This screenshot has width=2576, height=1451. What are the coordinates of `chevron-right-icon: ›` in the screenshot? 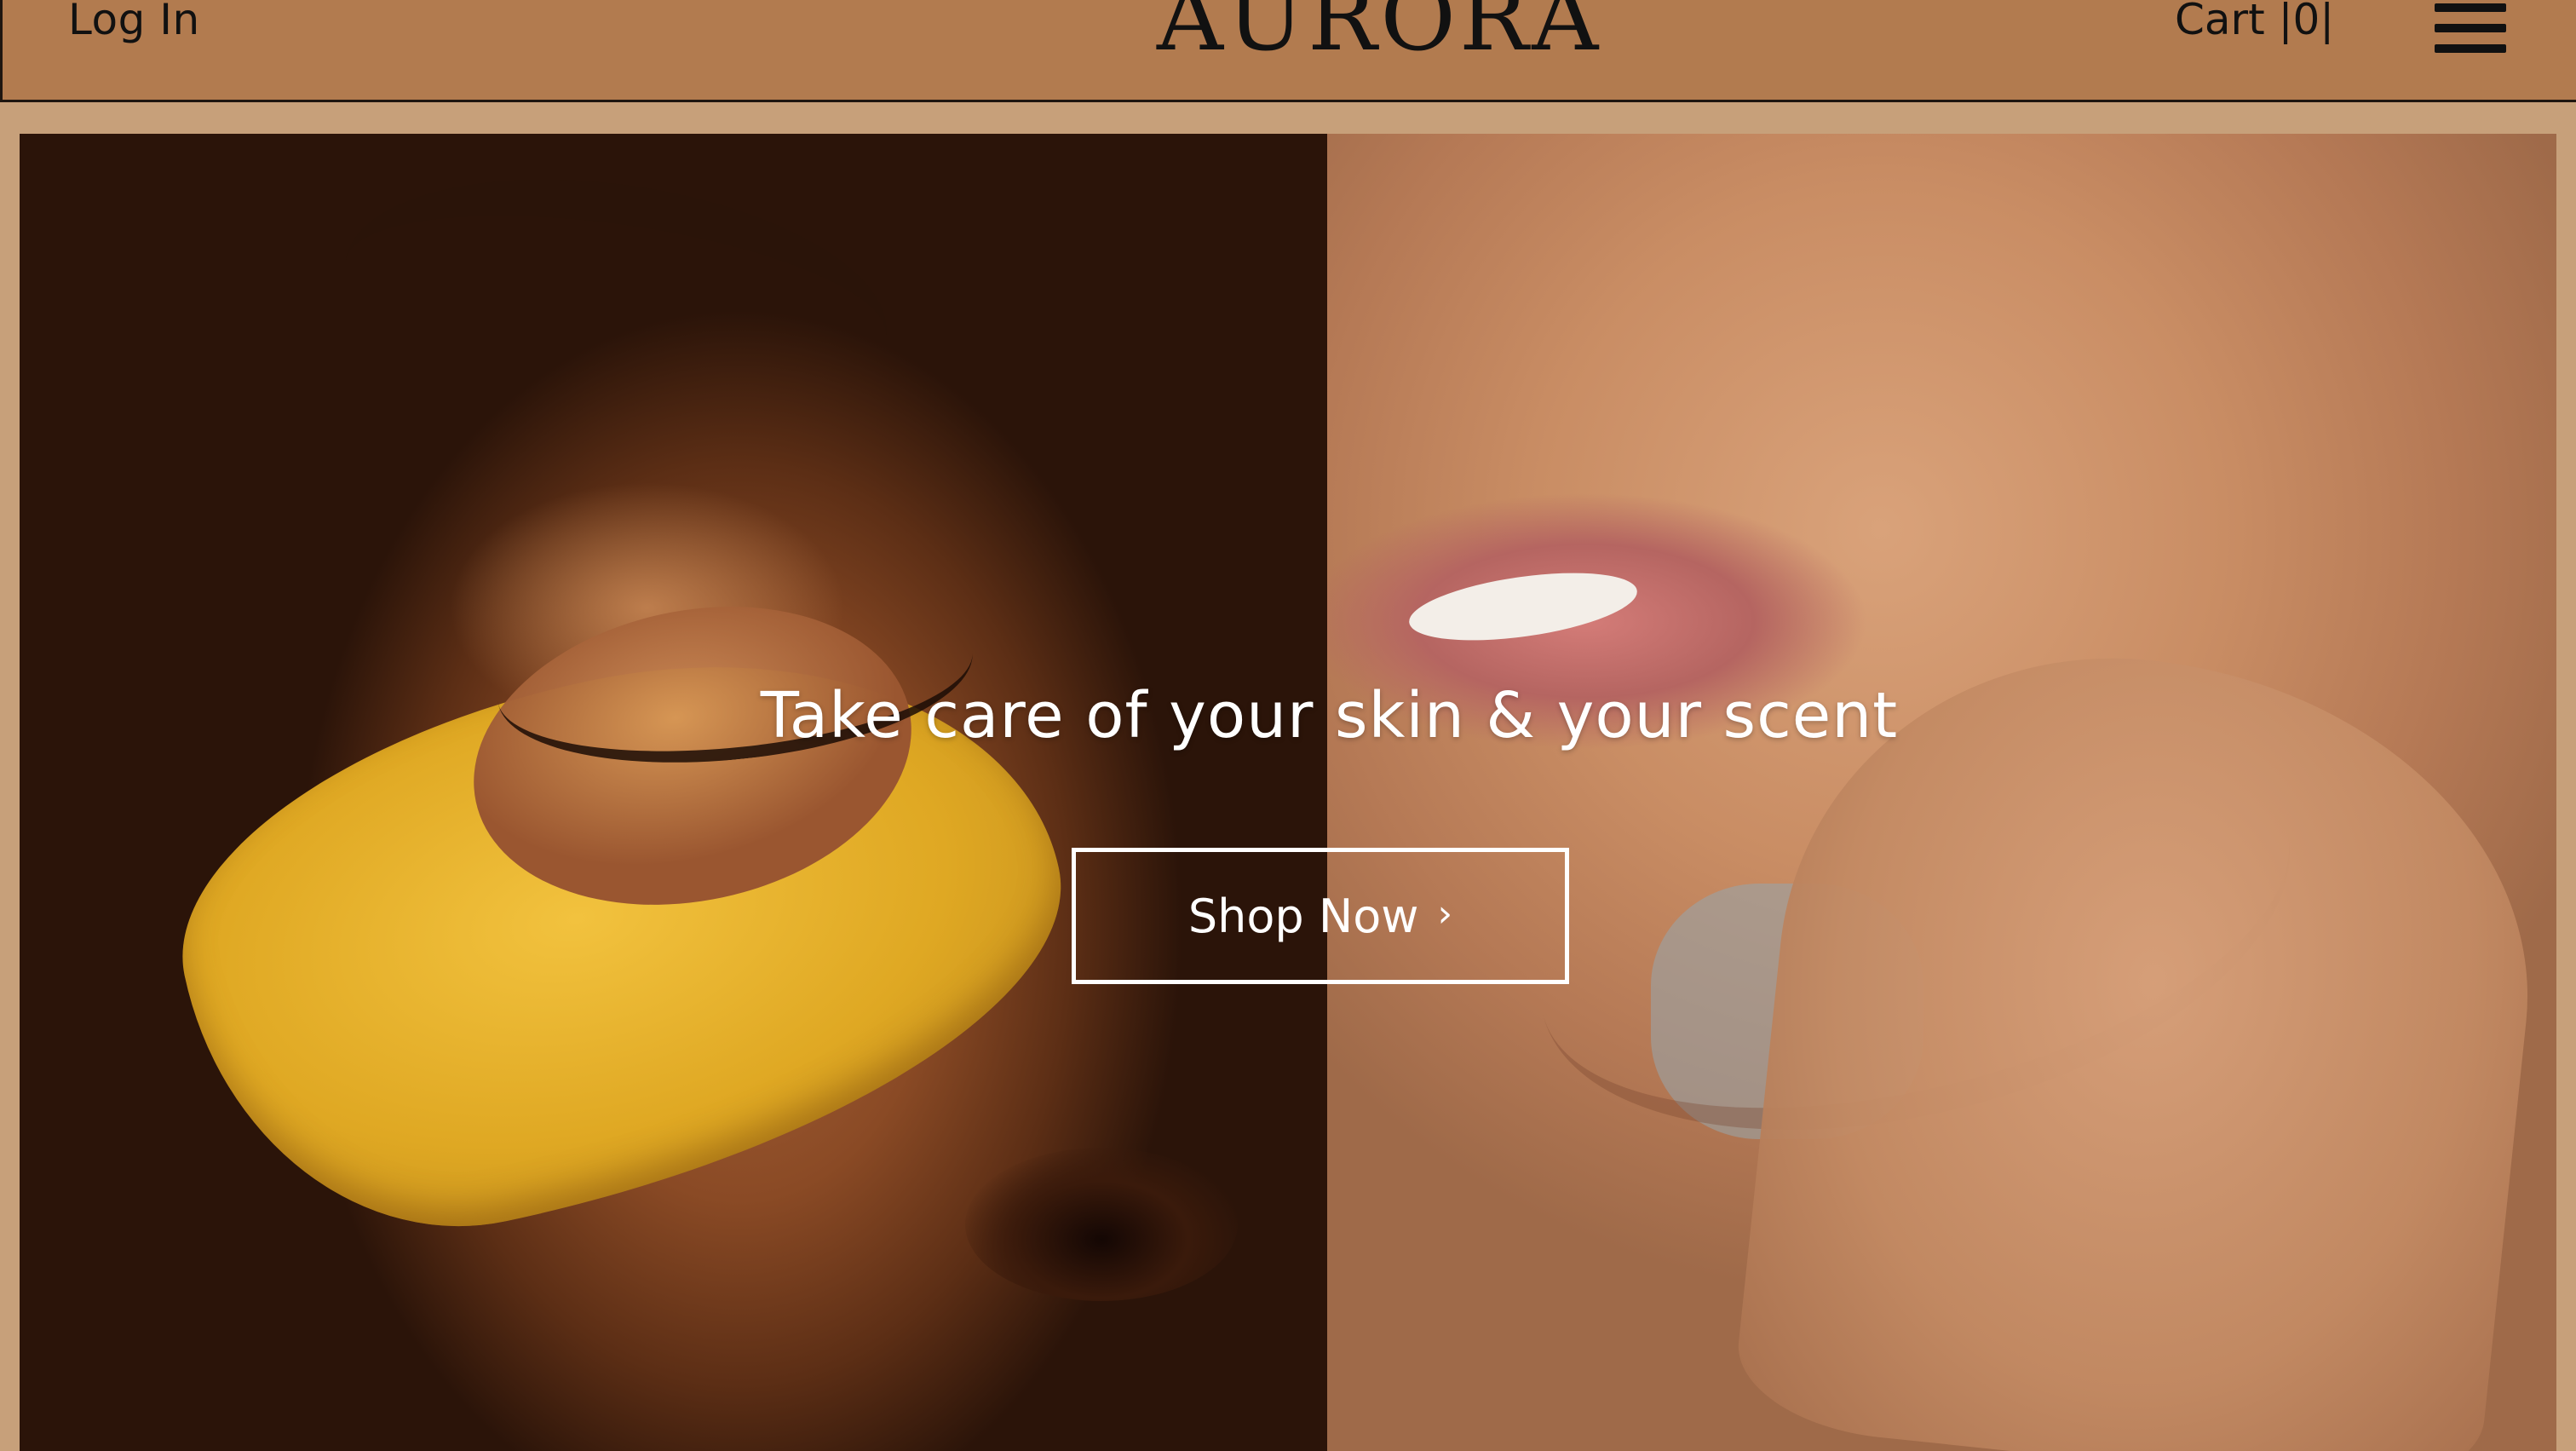 It's located at (1445, 913).